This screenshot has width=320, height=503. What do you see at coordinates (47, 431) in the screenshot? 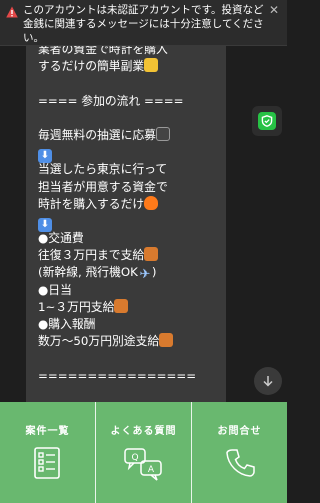
I see `menu-label: 案件一覧` at bounding box center [47, 431].